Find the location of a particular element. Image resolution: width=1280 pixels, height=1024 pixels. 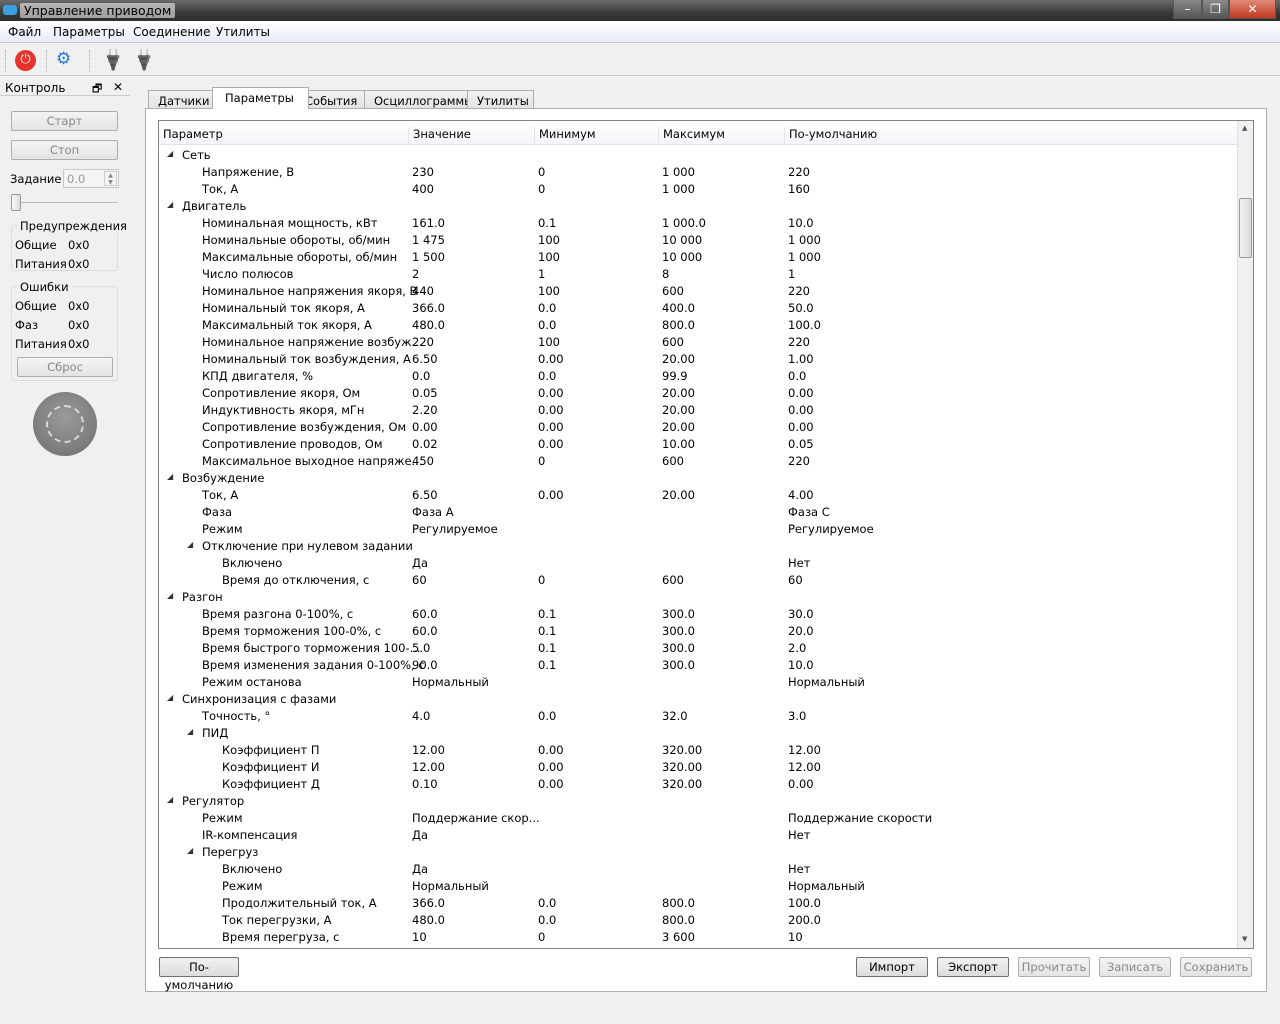

reset-button: Сброс is located at coordinates (65, 367).